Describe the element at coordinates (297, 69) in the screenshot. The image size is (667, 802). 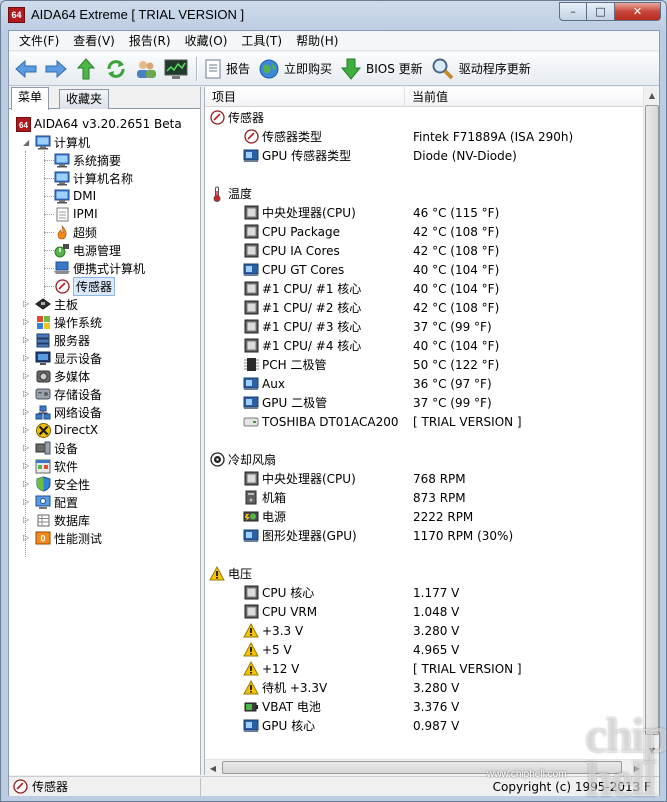
I see `buy-now-button: 立即购买` at that location.